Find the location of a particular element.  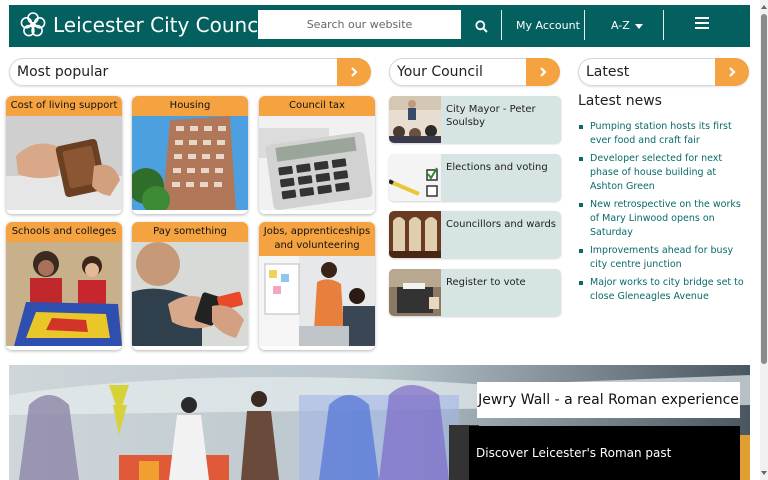

banner-subtitle: Discover Leicester's Roman past is located at coordinates (604, 453).